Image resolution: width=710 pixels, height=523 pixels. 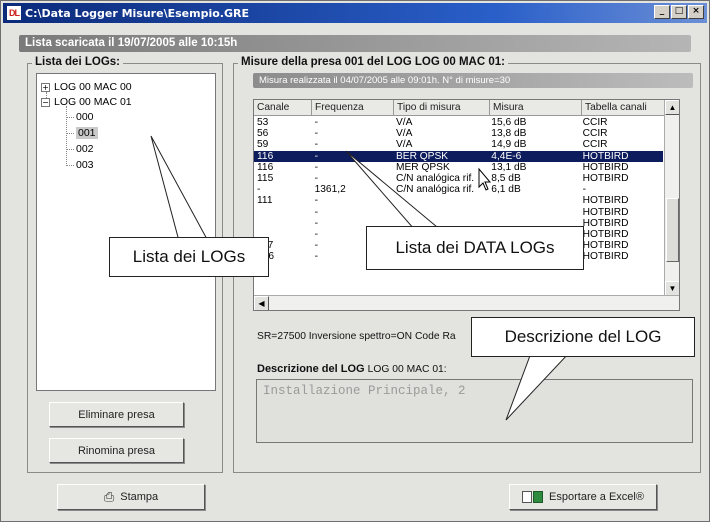 What do you see at coordinates (475, 248) in the screenshot?
I see `callout-data-logs: Lista dei DATA LOGs` at bounding box center [475, 248].